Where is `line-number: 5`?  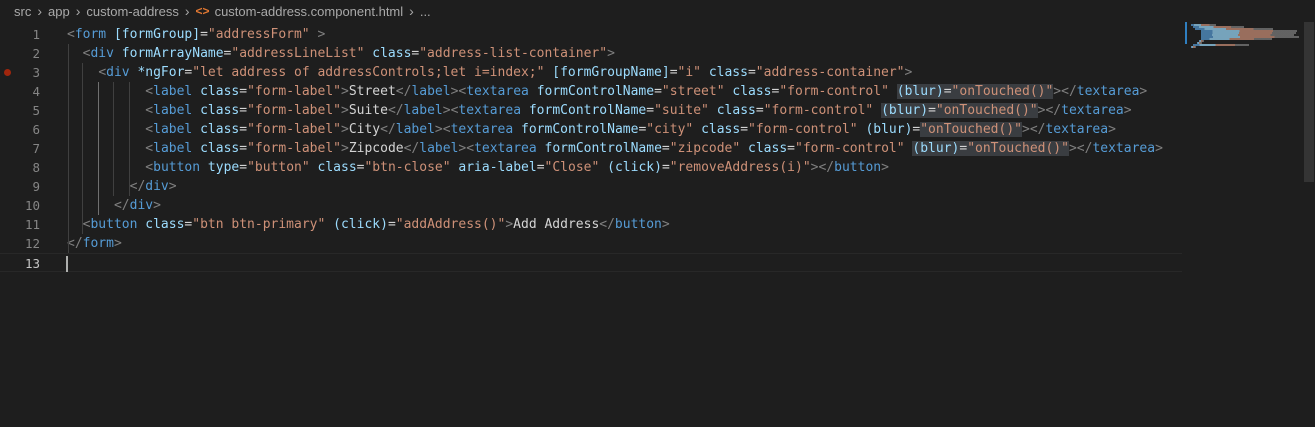 line-number: 5 is located at coordinates (36, 110).